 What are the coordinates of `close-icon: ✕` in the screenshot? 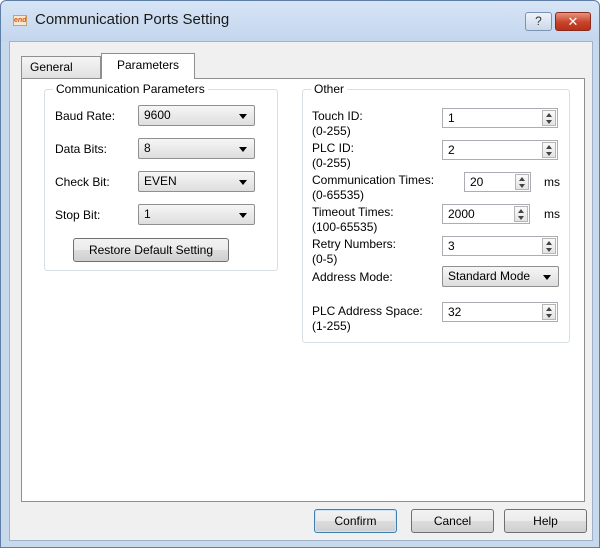 It's located at (573, 21).